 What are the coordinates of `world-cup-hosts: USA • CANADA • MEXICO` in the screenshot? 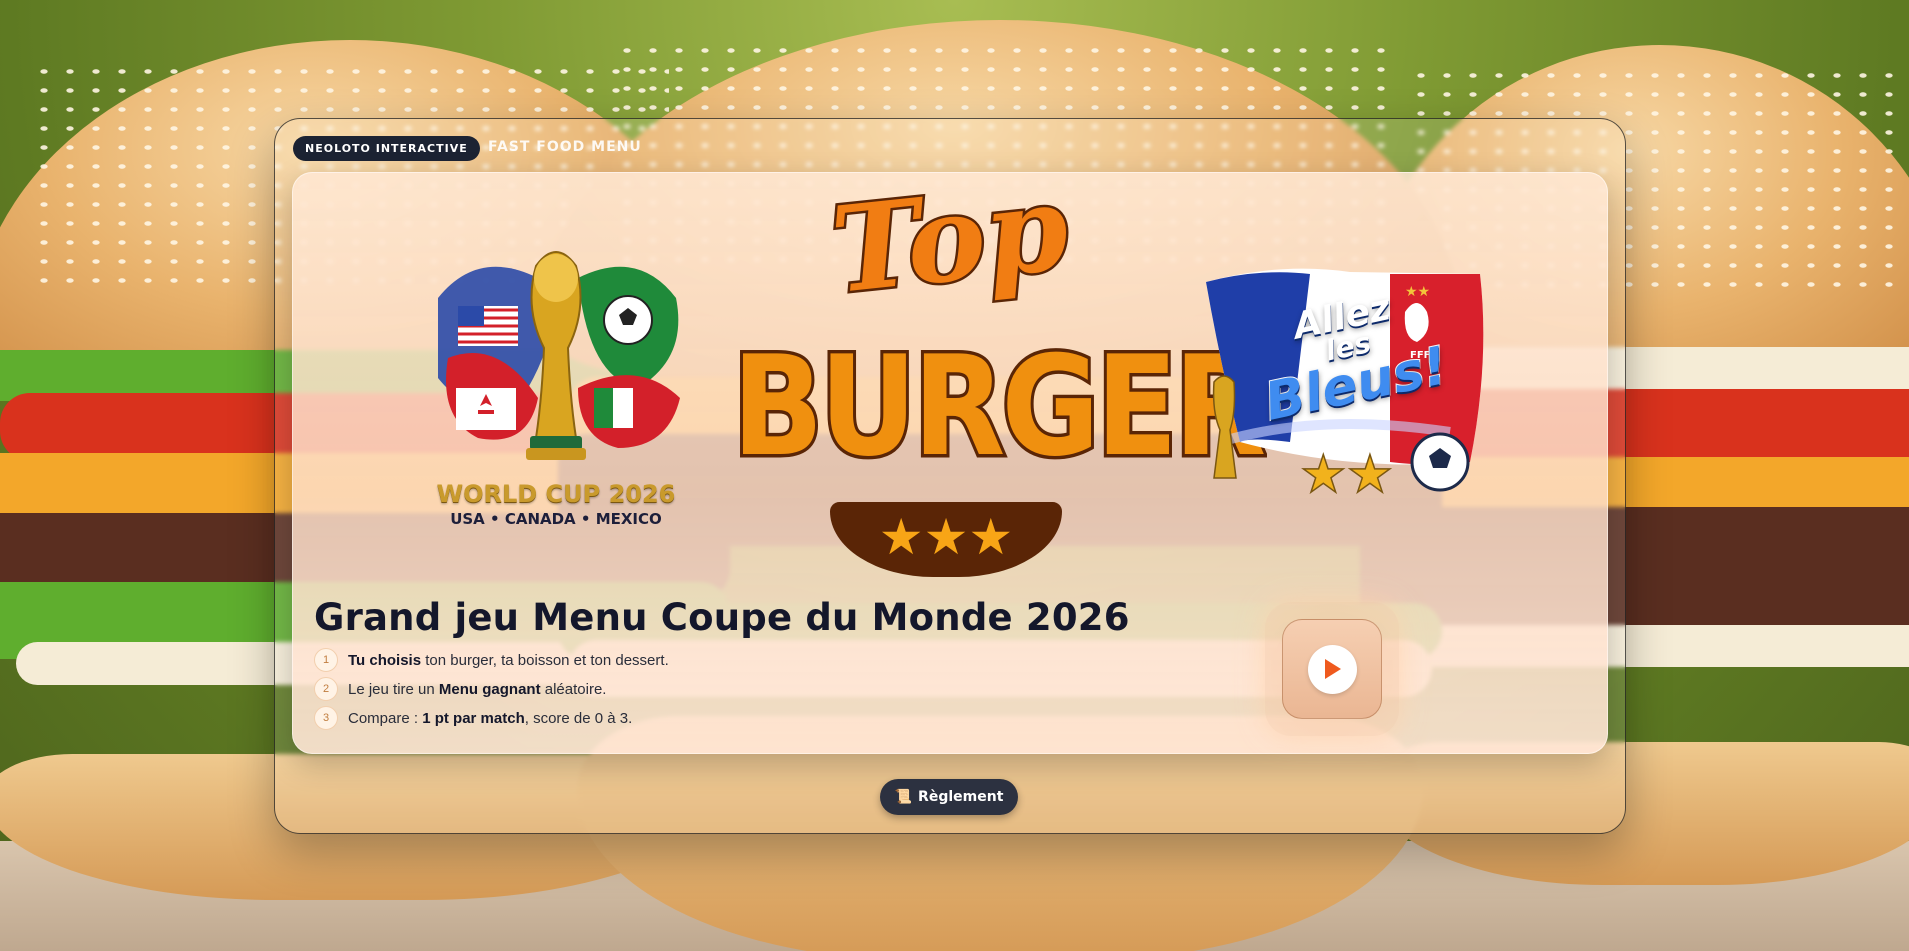 It's located at (556, 519).